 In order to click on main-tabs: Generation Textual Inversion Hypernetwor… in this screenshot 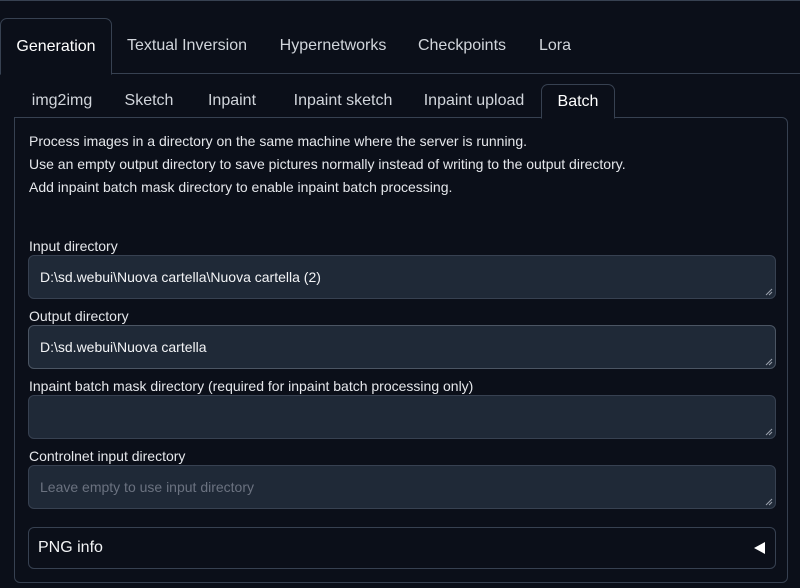, I will do `click(400, 46)`.